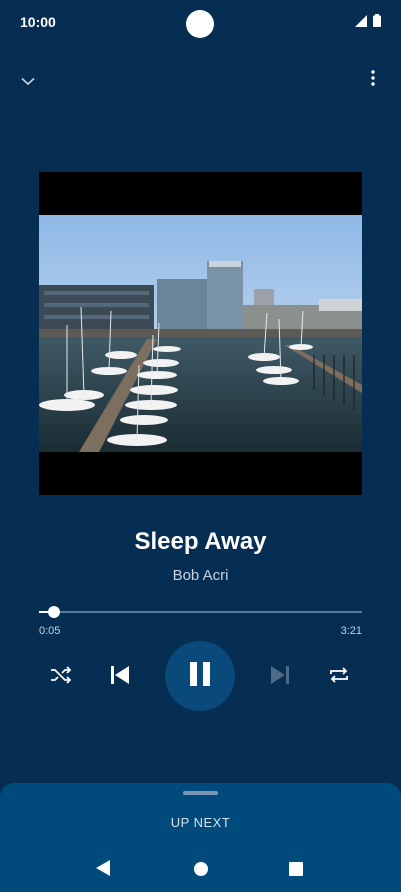 The width and height of the screenshot is (401, 892). I want to click on back-icon, so click(103, 870).